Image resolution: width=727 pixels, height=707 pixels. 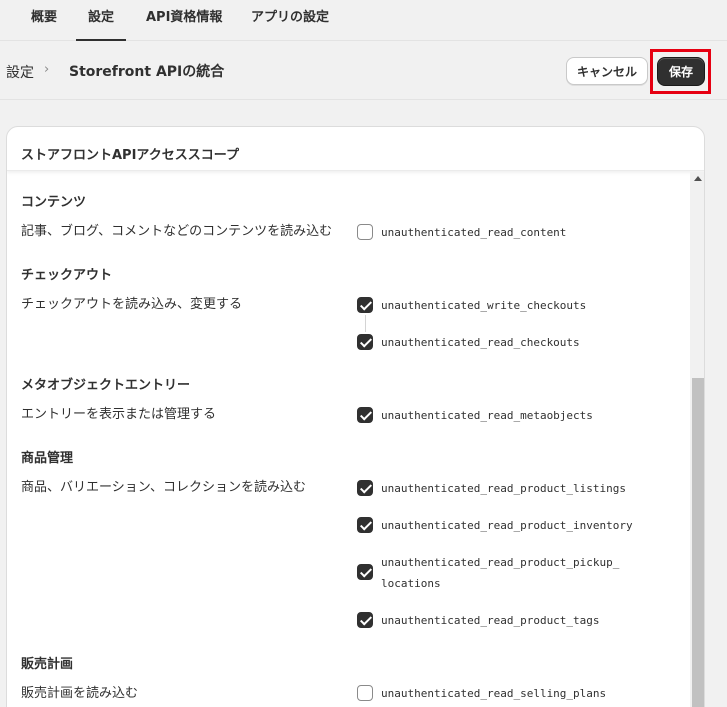 What do you see at coordinates (47, 664) in the screenshot?
I see `section-title-selling-plans: 販売計画` at bounding box center [47, 664].